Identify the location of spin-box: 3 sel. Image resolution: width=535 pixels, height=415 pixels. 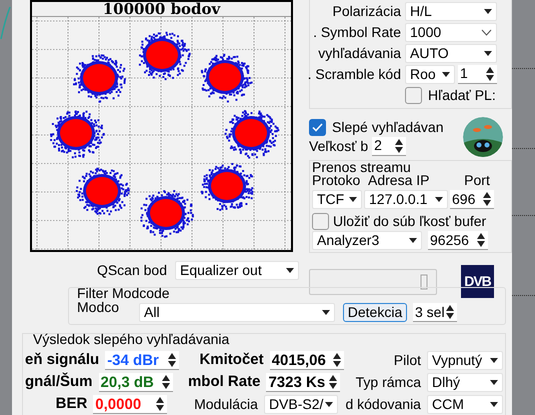
(435, 312).